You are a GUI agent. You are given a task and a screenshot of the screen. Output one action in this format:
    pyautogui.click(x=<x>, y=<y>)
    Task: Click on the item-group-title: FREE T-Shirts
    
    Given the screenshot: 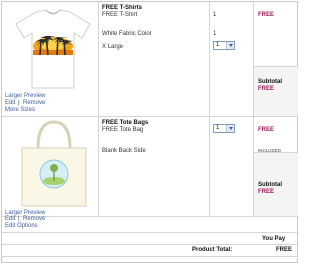 What is the action you would take?
    pyautogui.click(x=122, y=8)
    